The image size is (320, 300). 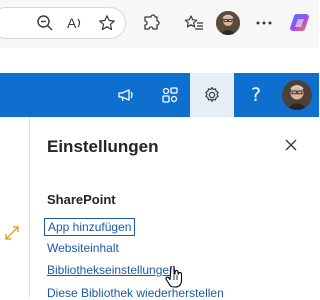 What do you see at coordinates (12, 233) in the screenshot?
I see `expand-icon` at bounding box center [12, 233].